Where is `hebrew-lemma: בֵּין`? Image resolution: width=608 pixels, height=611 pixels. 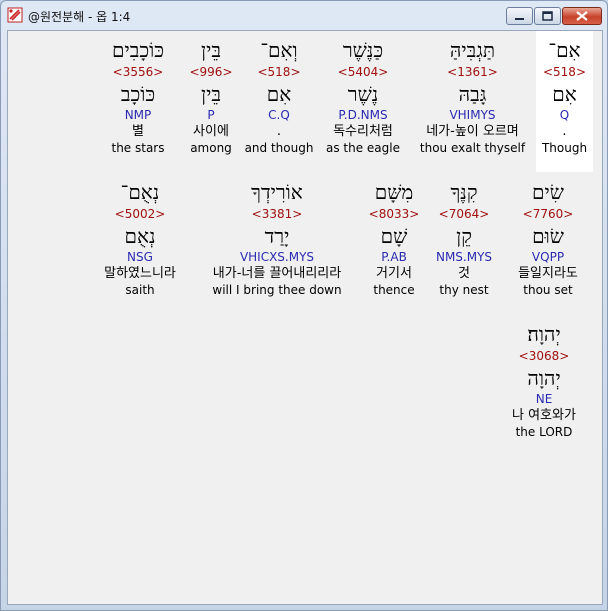
hebrew-lemma: בֵּין is located at coordinates (211, 94).